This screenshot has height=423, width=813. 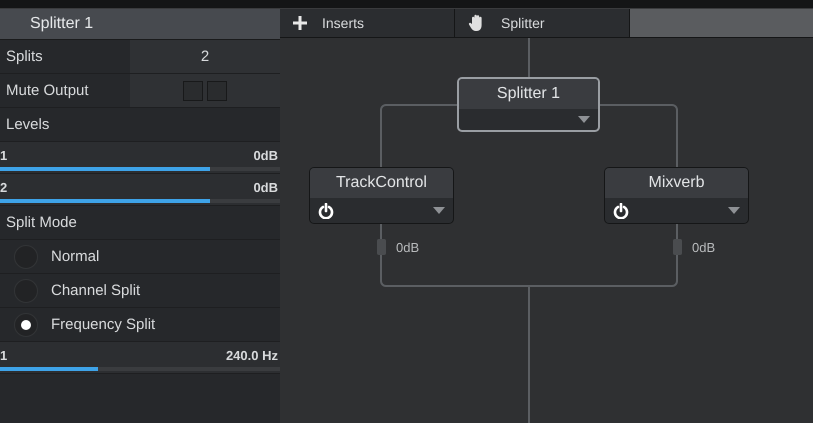 What do you see at coordinates (676, 183) in the screenshot?
I see `node-name: Mixverb` at bounding box center [676, 183].